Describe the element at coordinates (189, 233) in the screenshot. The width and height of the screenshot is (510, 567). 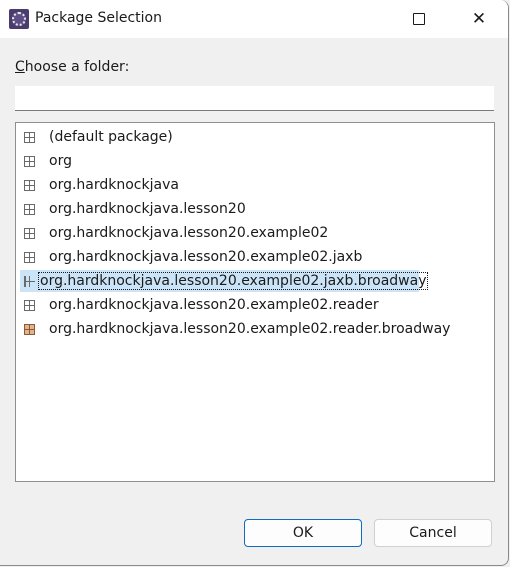
I see `package-name: org.hardknockjava.lesson20.example02` at that location.